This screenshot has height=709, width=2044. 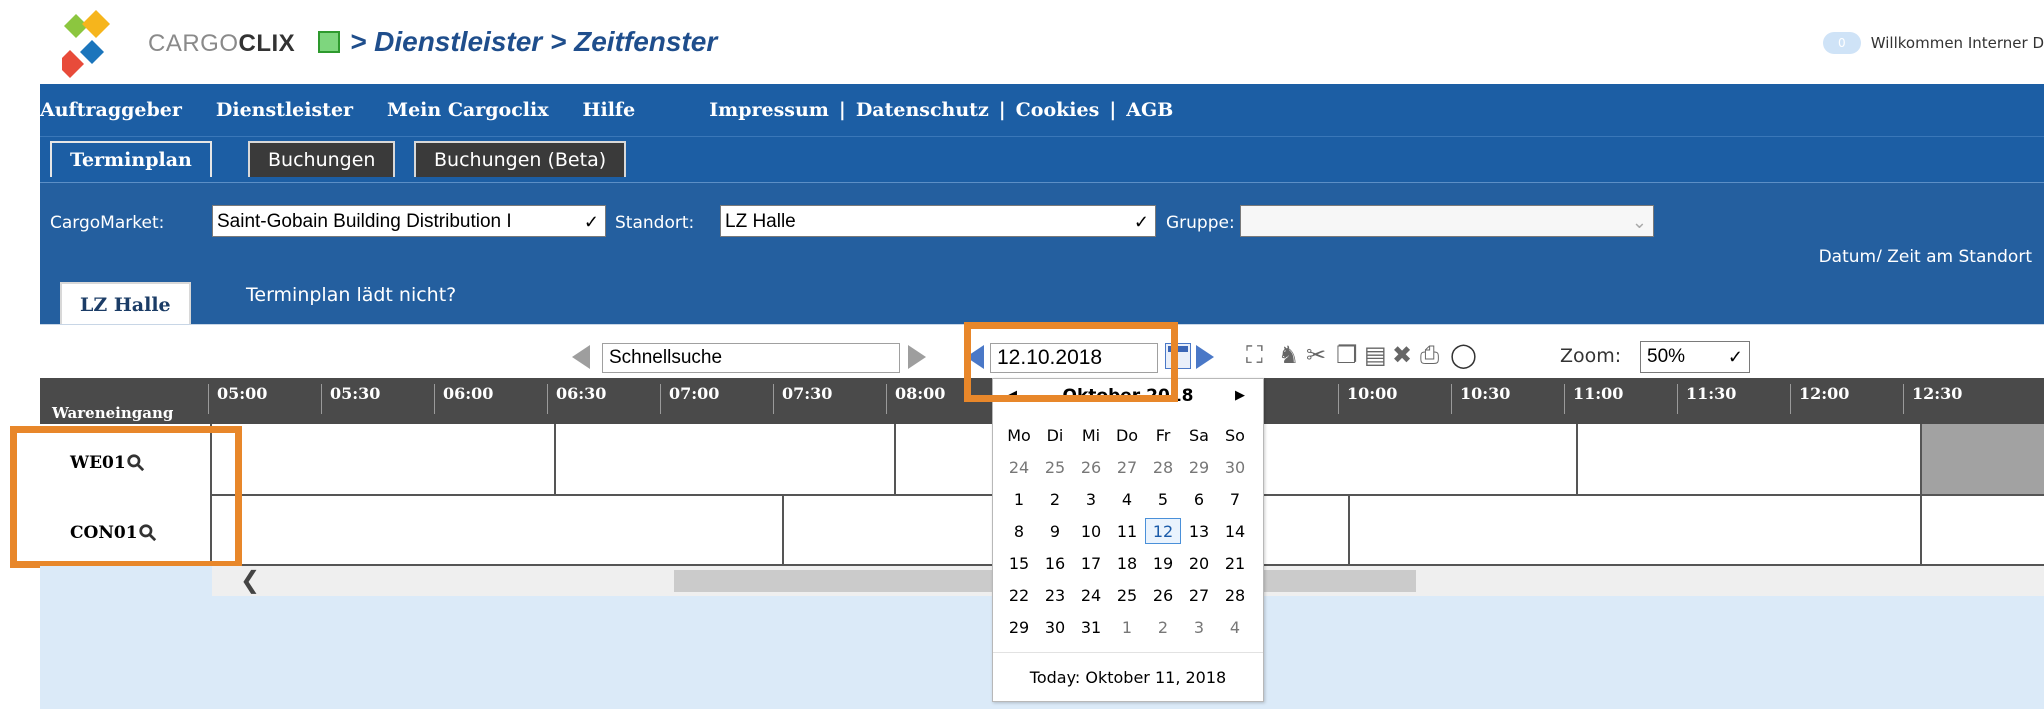 What do you see at coordinates (1199, 499) in the screenshot?
I see `calendar-day: 6` at bounding box center [1199, 499].